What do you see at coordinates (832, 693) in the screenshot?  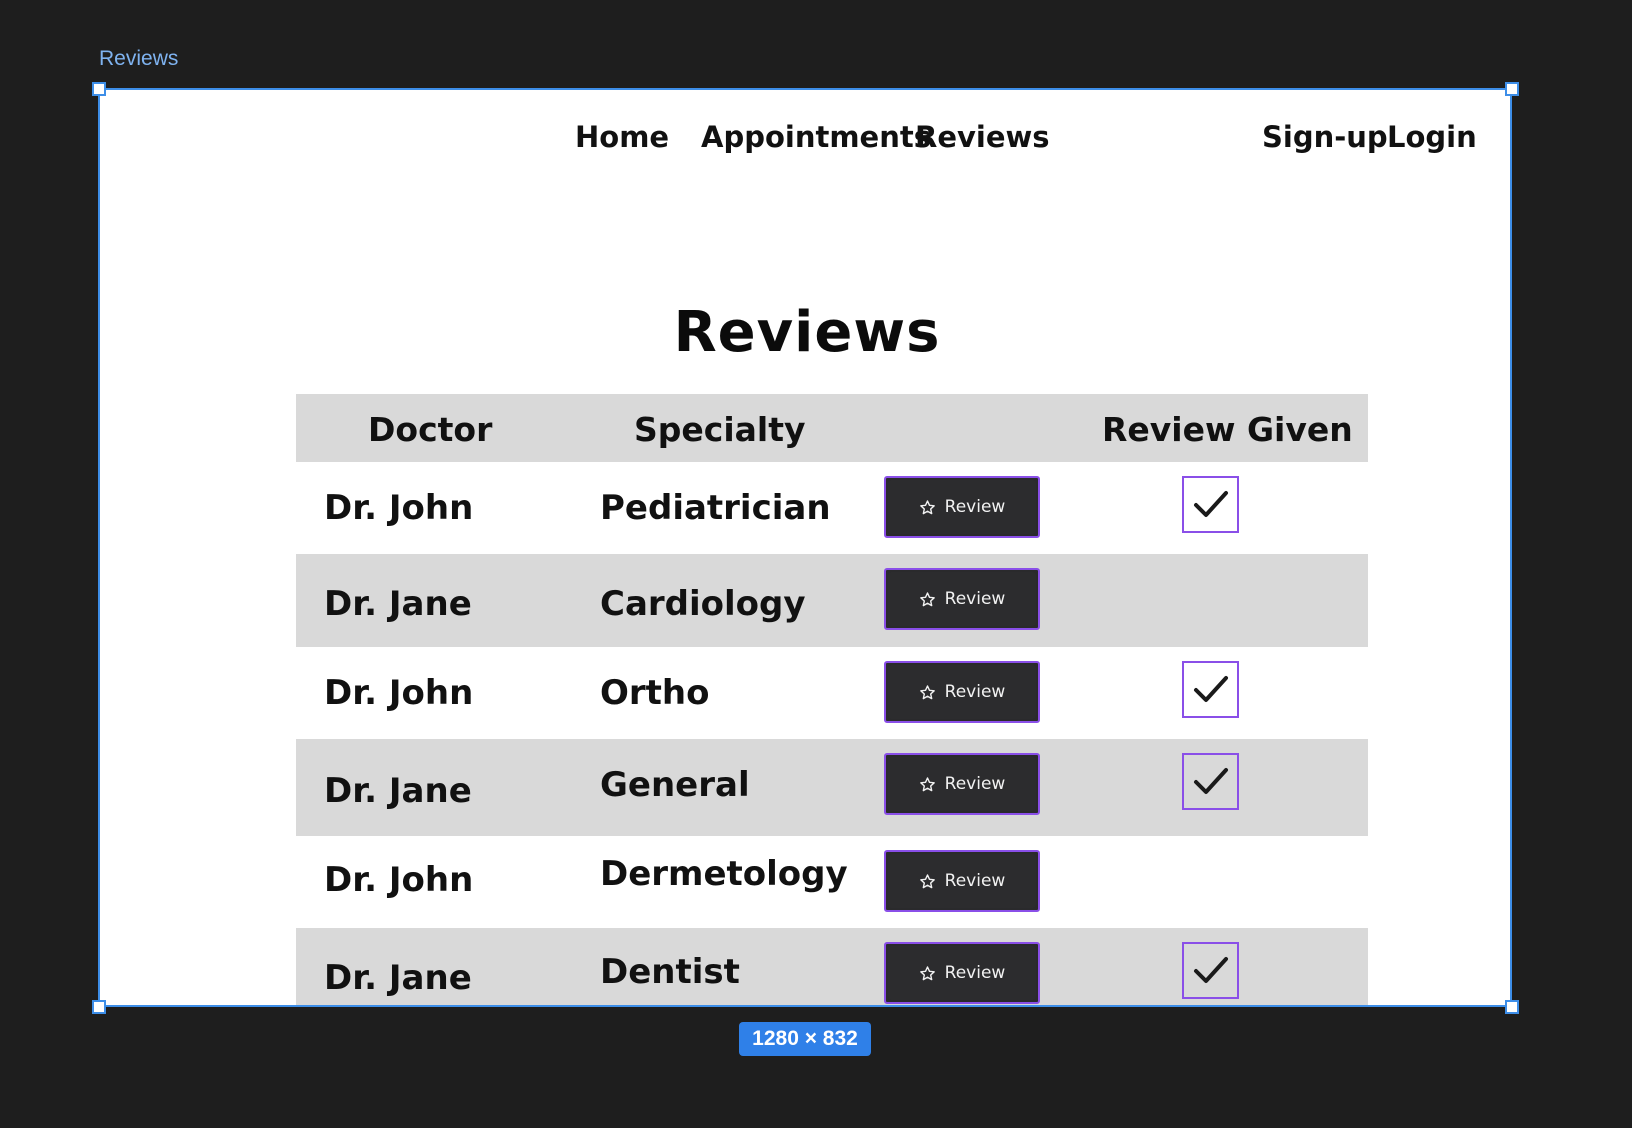 I see `table-row: Dr. John Ortho Review` at bounding box center [832, 693].